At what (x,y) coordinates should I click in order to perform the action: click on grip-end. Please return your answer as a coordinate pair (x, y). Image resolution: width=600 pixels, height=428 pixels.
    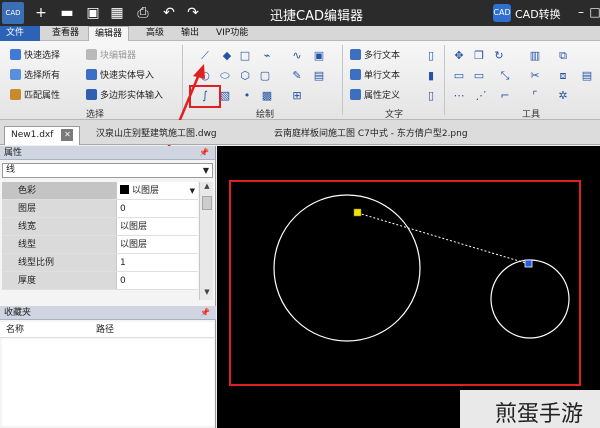
    Looking at the image, I should click on (528, 263).